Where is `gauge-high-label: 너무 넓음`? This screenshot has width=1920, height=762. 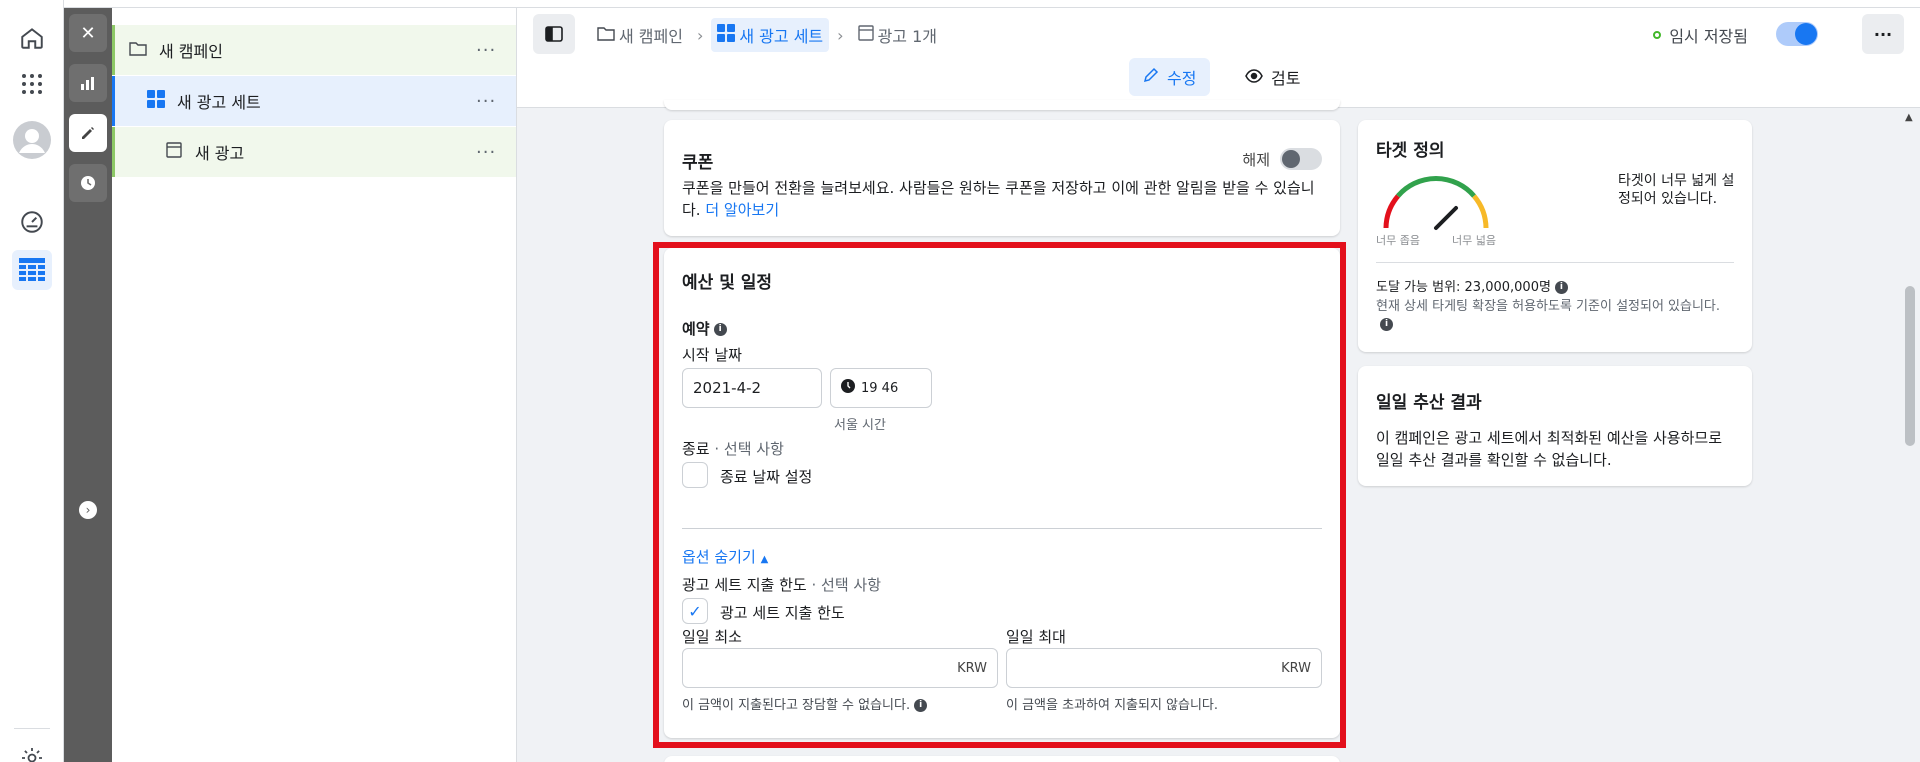
gauge-high-label: 너무 넓음 is located at coordinates (1474, 240).